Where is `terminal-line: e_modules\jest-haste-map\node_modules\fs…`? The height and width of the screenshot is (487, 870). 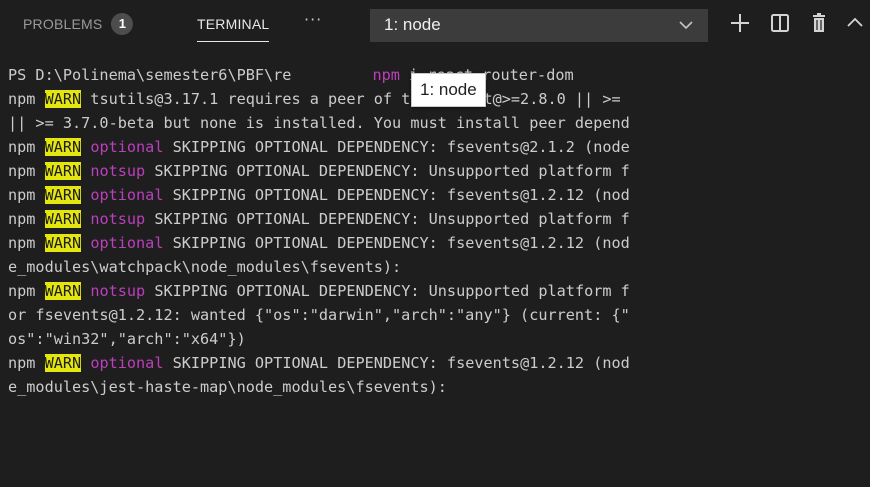
terminal-line: e_modules\jest-haste-map\node_modules\fs… is located at coordinates (227, 387).